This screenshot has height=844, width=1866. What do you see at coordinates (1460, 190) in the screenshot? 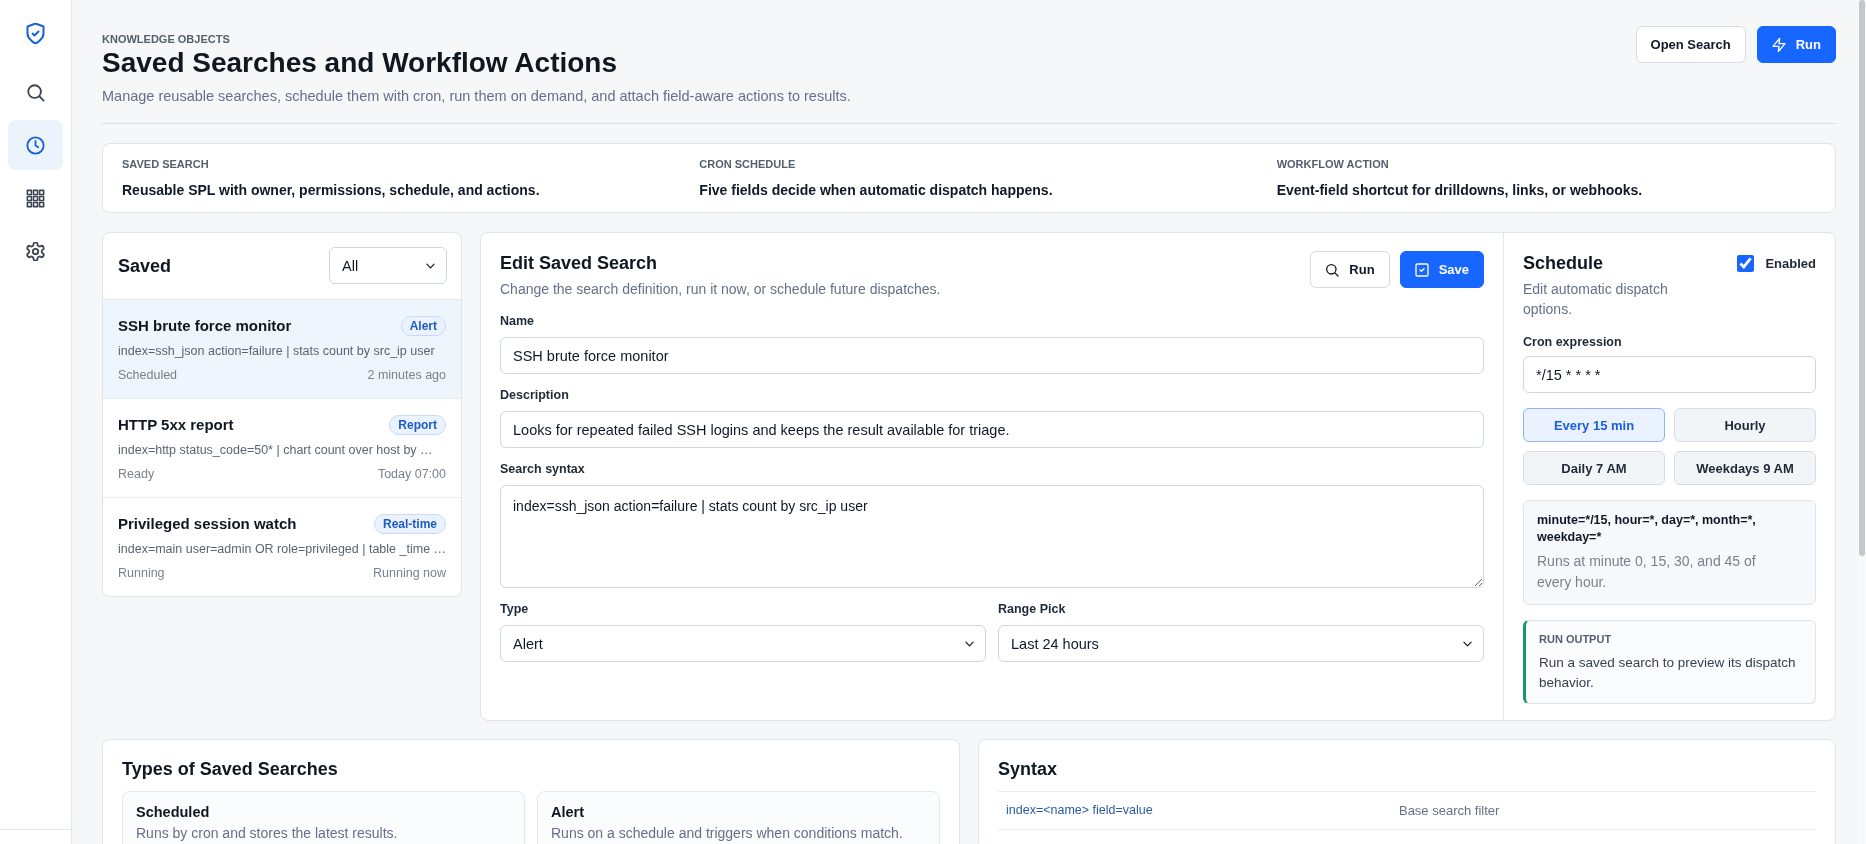
I see `concept-text: Event-field shortcut for drilldowns, links, or webhooks.` at bounding box center [1460, 190].